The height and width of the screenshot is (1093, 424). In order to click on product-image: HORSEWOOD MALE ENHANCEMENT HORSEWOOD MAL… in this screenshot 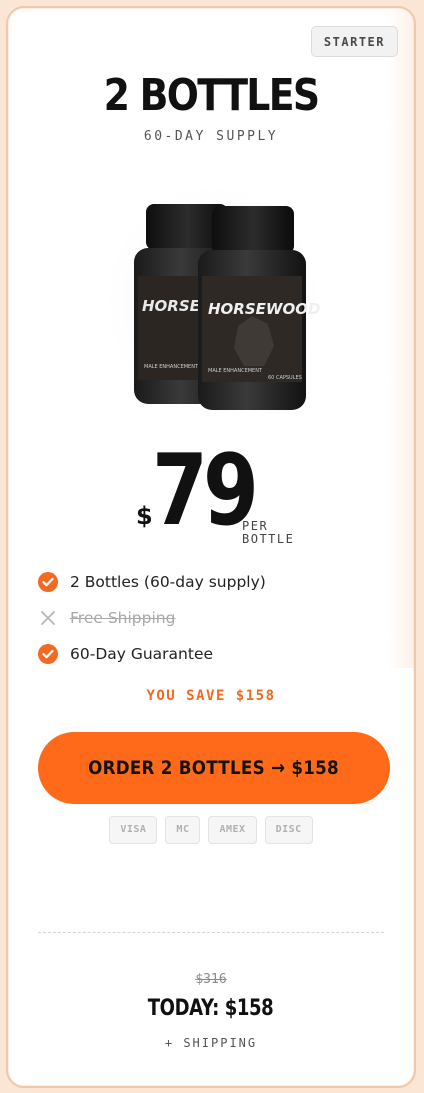, I will do `click(213, 301)`.